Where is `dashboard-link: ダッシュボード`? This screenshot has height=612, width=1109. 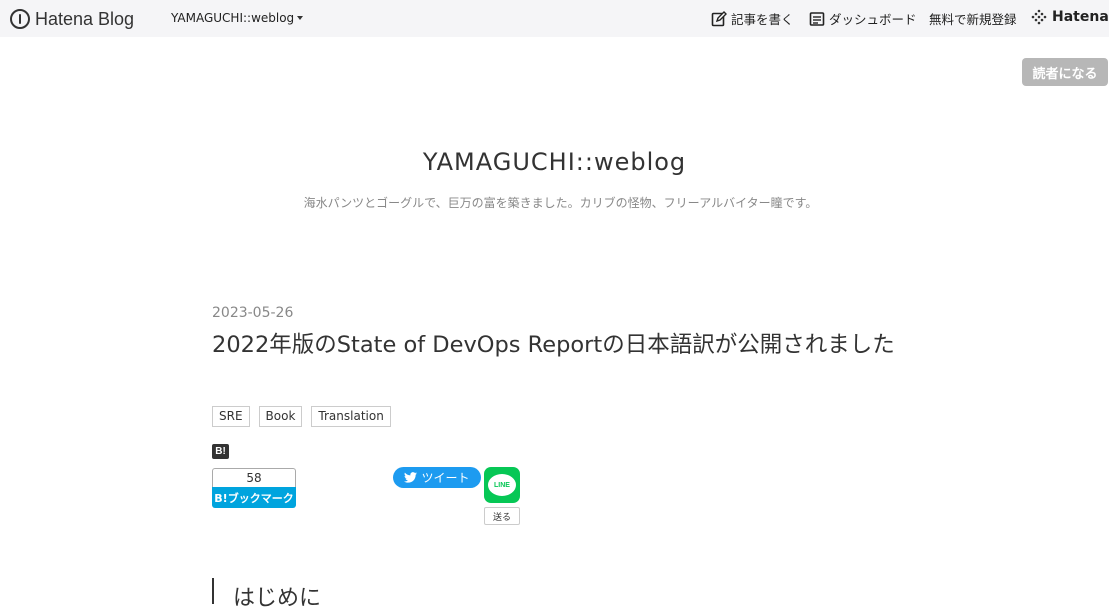
dashboard-link: ダッシュボード is located at coordinates (863, 18).